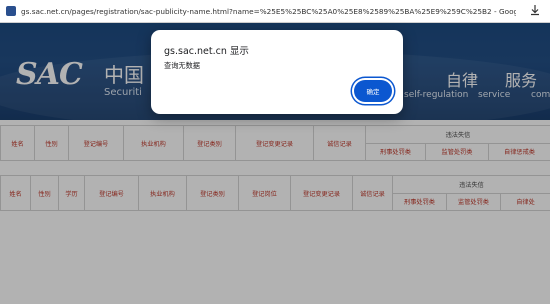 This screenshot has width=550, height=304. What do you see at coordinates (277, 72) in the screenshot?
I see `alert-dialog: gs.sac.net.cn 显示 查询无数据 确定` at bounding box center [277, 72].